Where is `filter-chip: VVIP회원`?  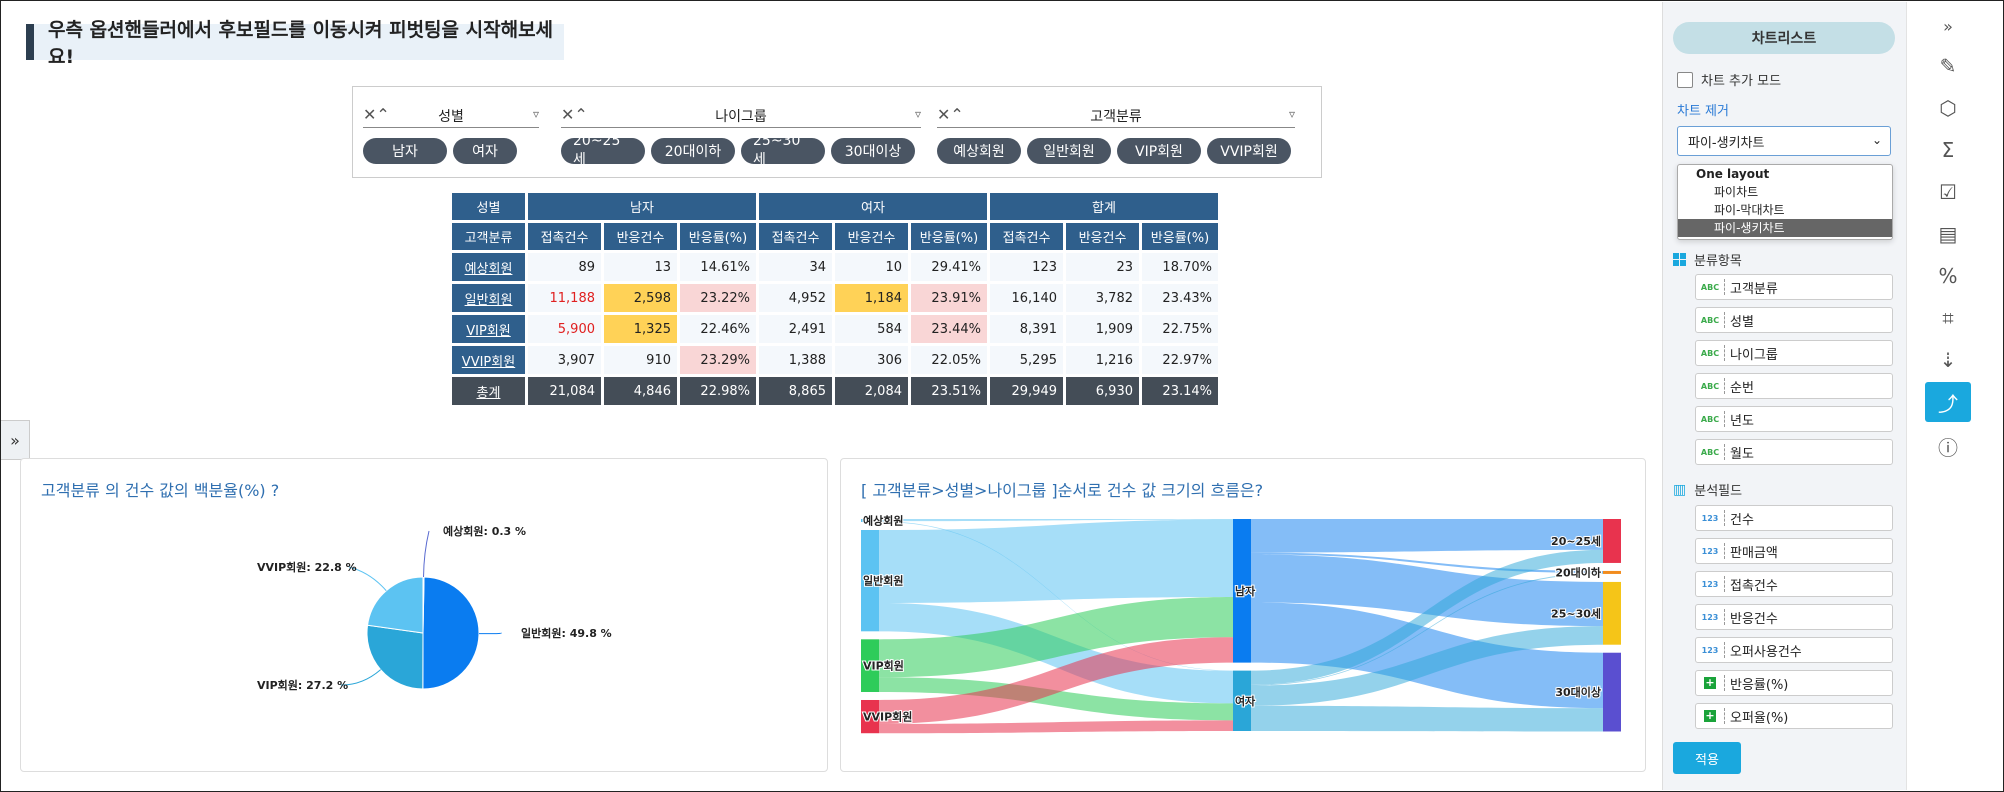
filter-chip: VVIP회원 is located at coordinates (1249, 151).